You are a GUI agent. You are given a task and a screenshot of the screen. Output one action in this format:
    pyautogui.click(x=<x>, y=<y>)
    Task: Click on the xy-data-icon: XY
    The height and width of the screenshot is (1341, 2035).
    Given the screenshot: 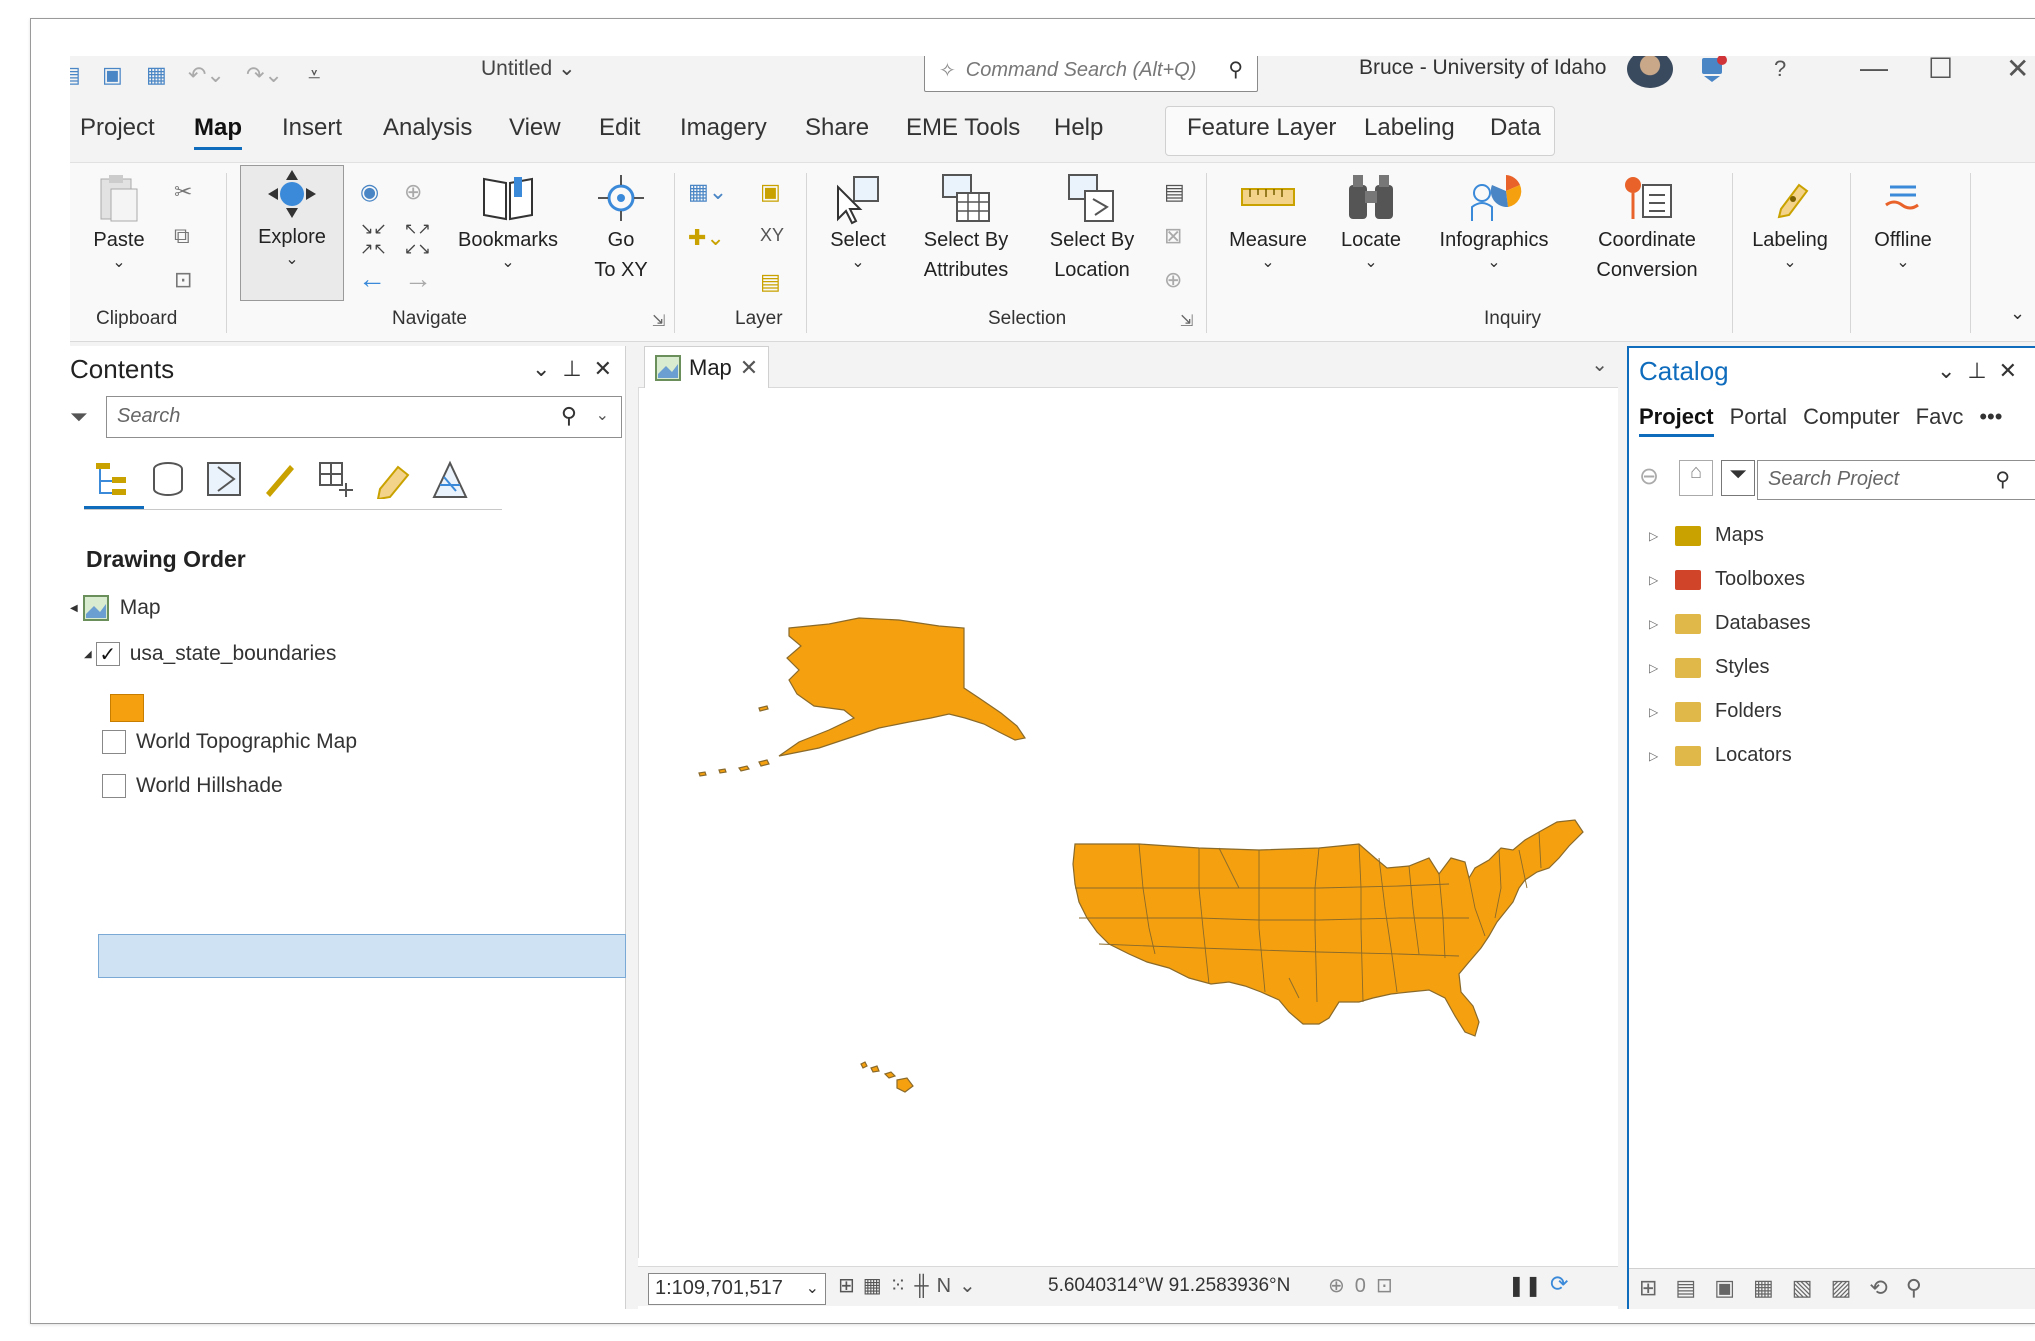 What is the action you would take?
    pyautogui.click(x=772, y=235)
    